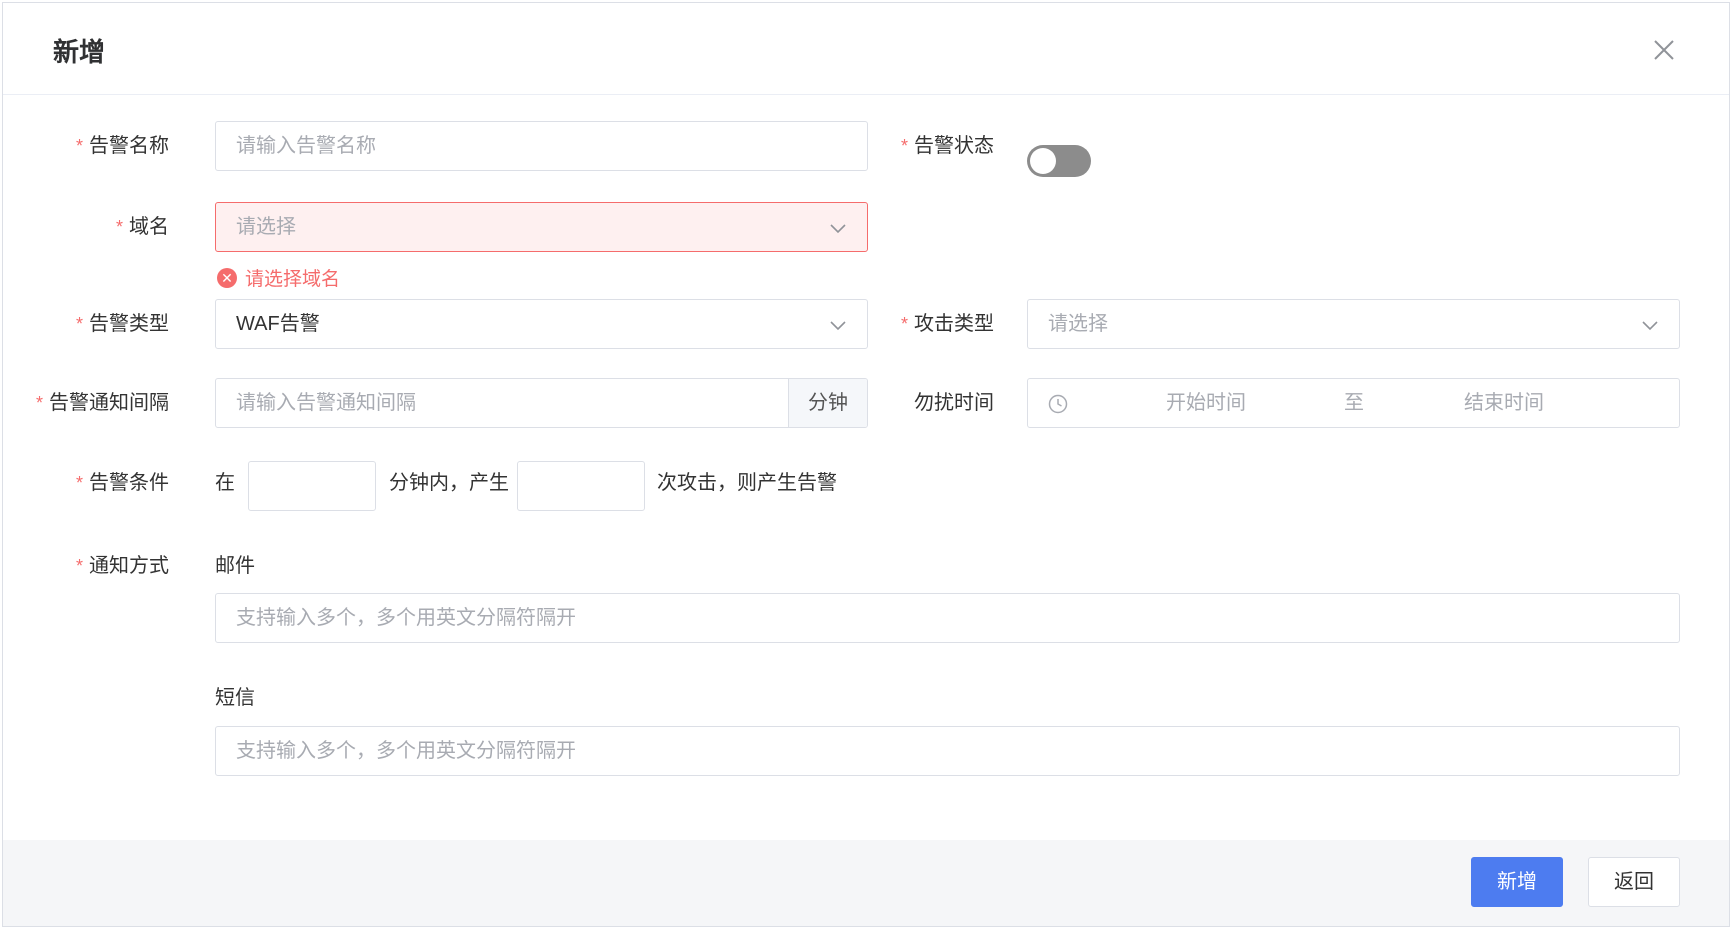  What do you see at coordinates (449, 483) in the screenshot?
I see `condition-middle: 分钟内，产生` at bounding box center [449, 483].